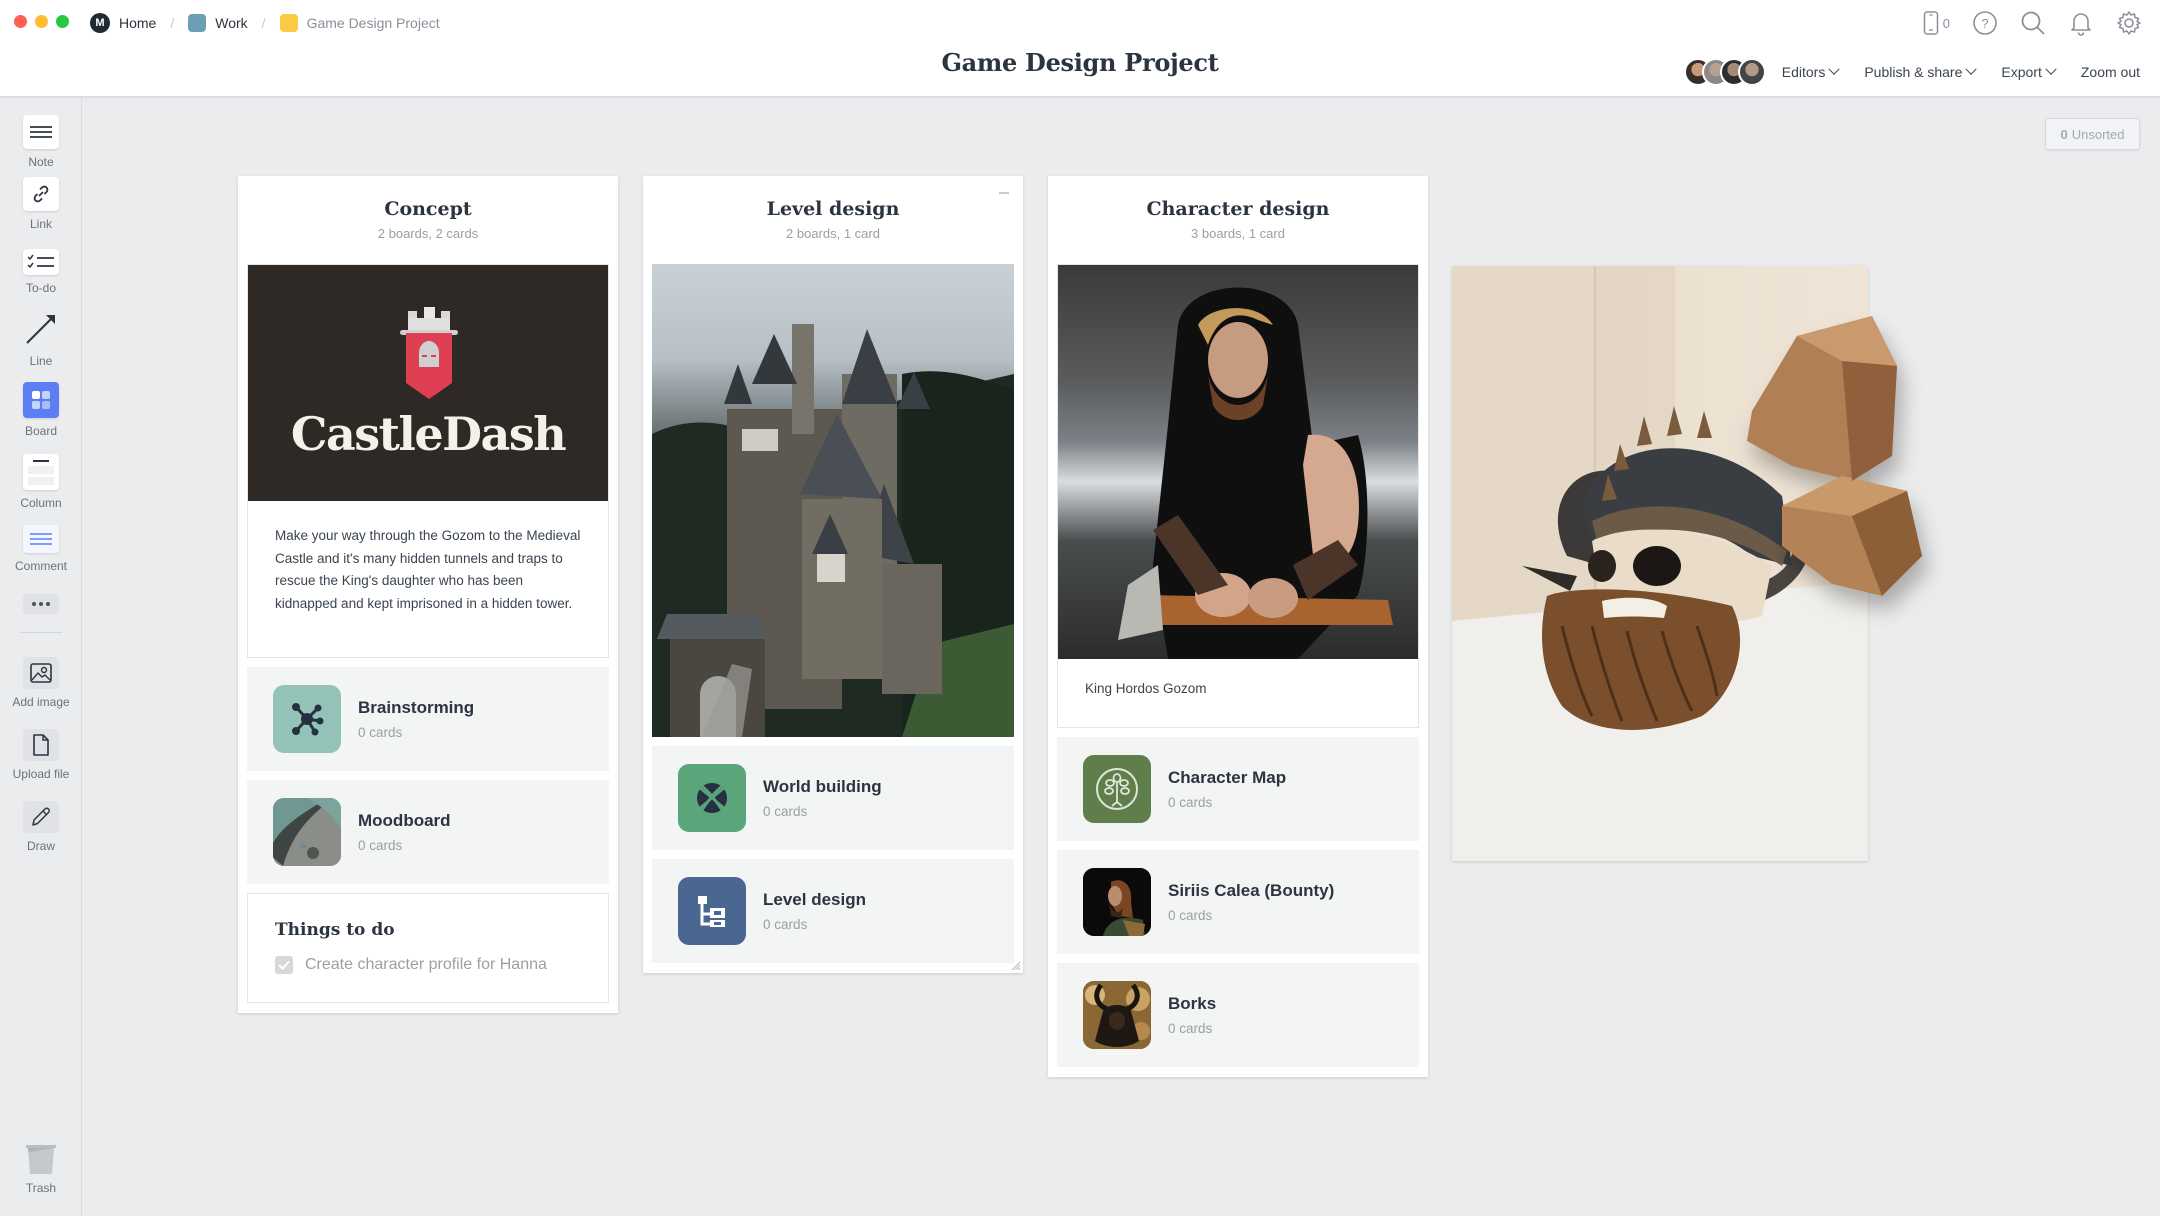  What do you see at coordinates (41, 194) in the screenshot?
I see `tool-link-box` at bounding box center [41, 194].